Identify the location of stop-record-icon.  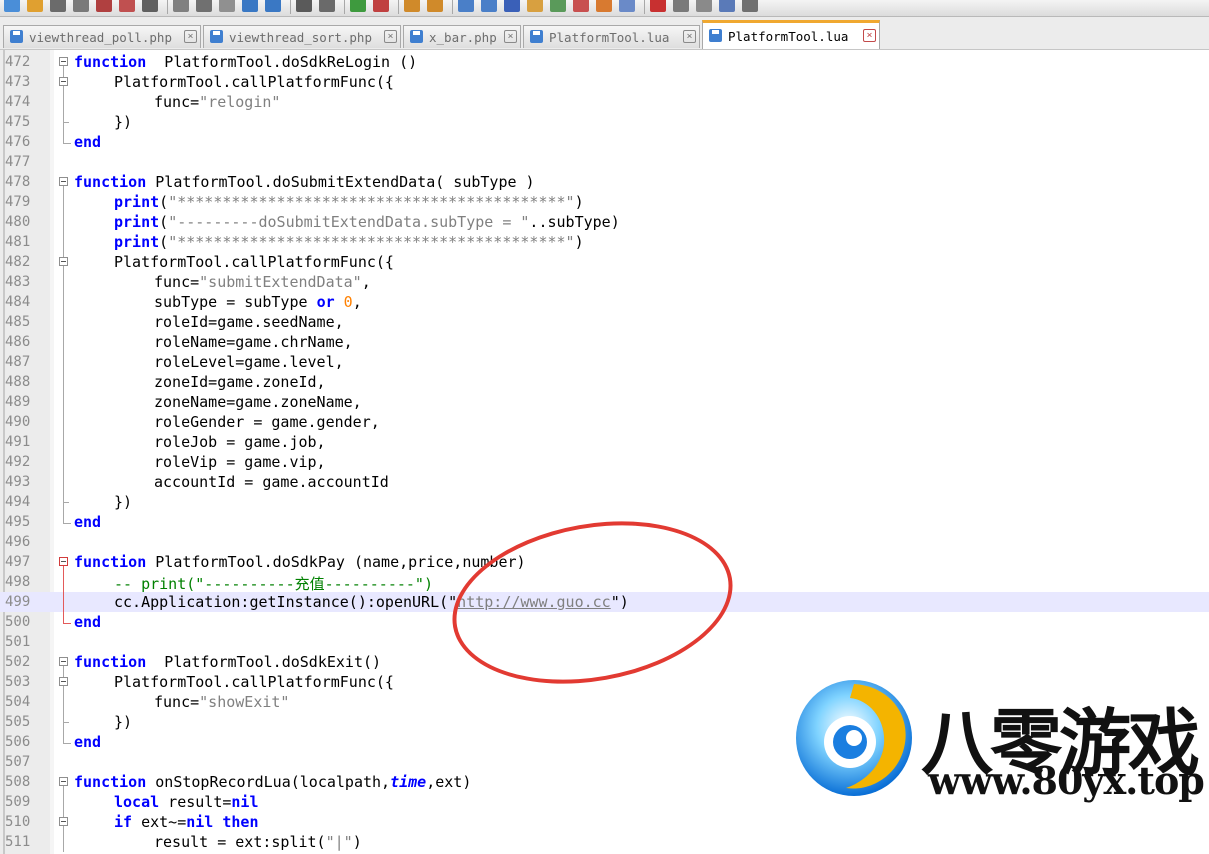
(681, 6).